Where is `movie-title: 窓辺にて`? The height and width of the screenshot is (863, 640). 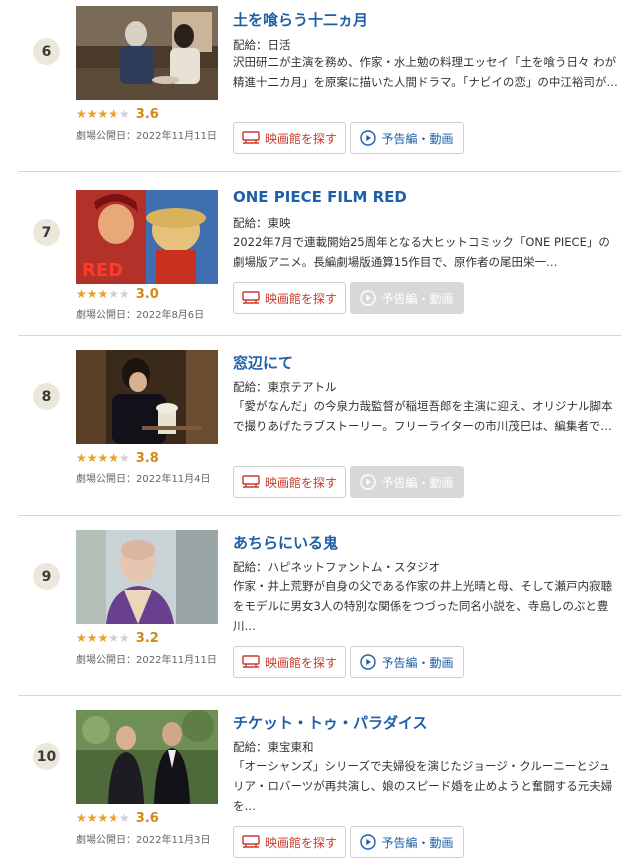
movie-title: 窓辺にて is located at coordinates (263, 362).